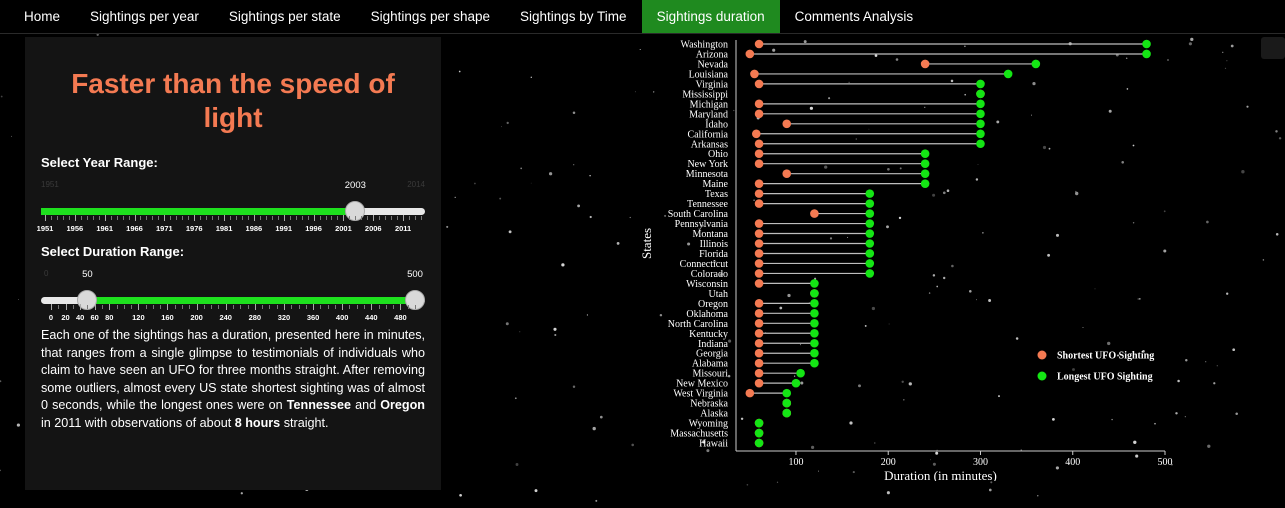 The width and height of the screenshot is (1285, 508). Describe the element at coordinates (224, 228) in the screenshot. I see `slider-tick-label: 1981` at that location.